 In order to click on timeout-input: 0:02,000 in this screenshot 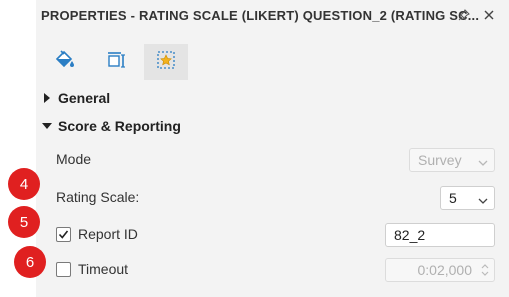, I will do `click(440, 270)`.